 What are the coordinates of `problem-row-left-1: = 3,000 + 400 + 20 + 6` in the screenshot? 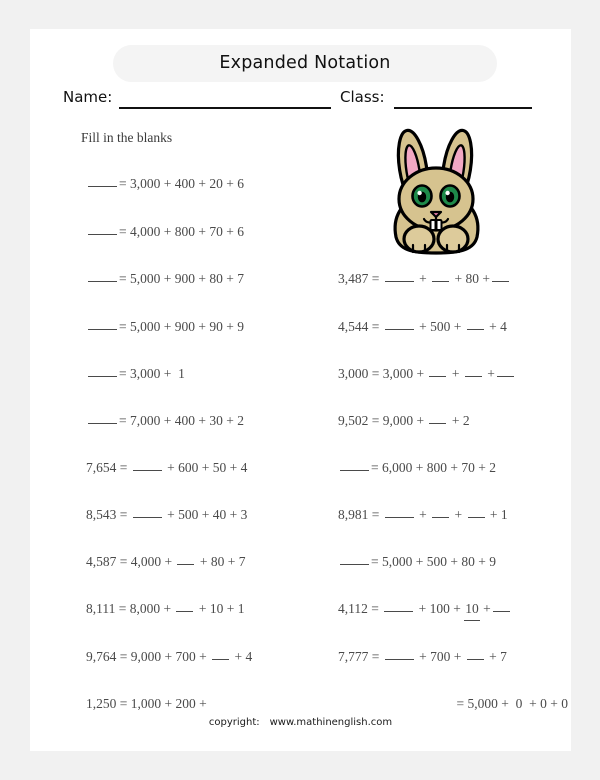 It's located at (211, 184).